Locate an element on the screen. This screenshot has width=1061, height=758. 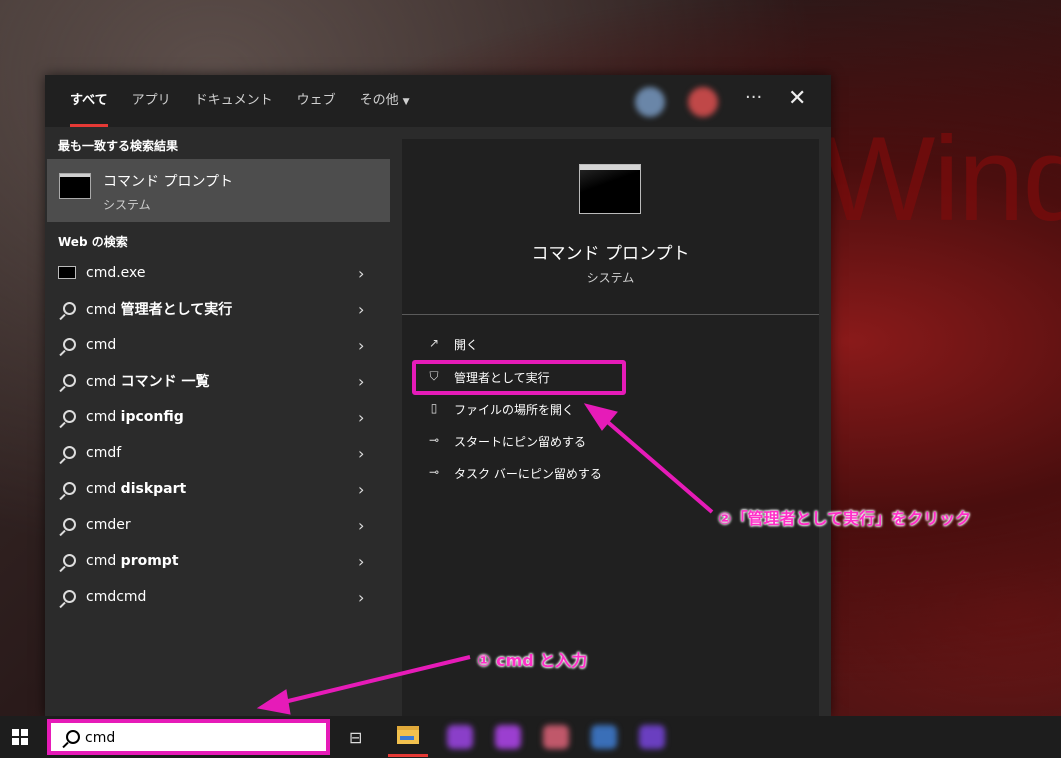
annotation-step1: ① cmd と入力 is located at coordinates (532, 660).